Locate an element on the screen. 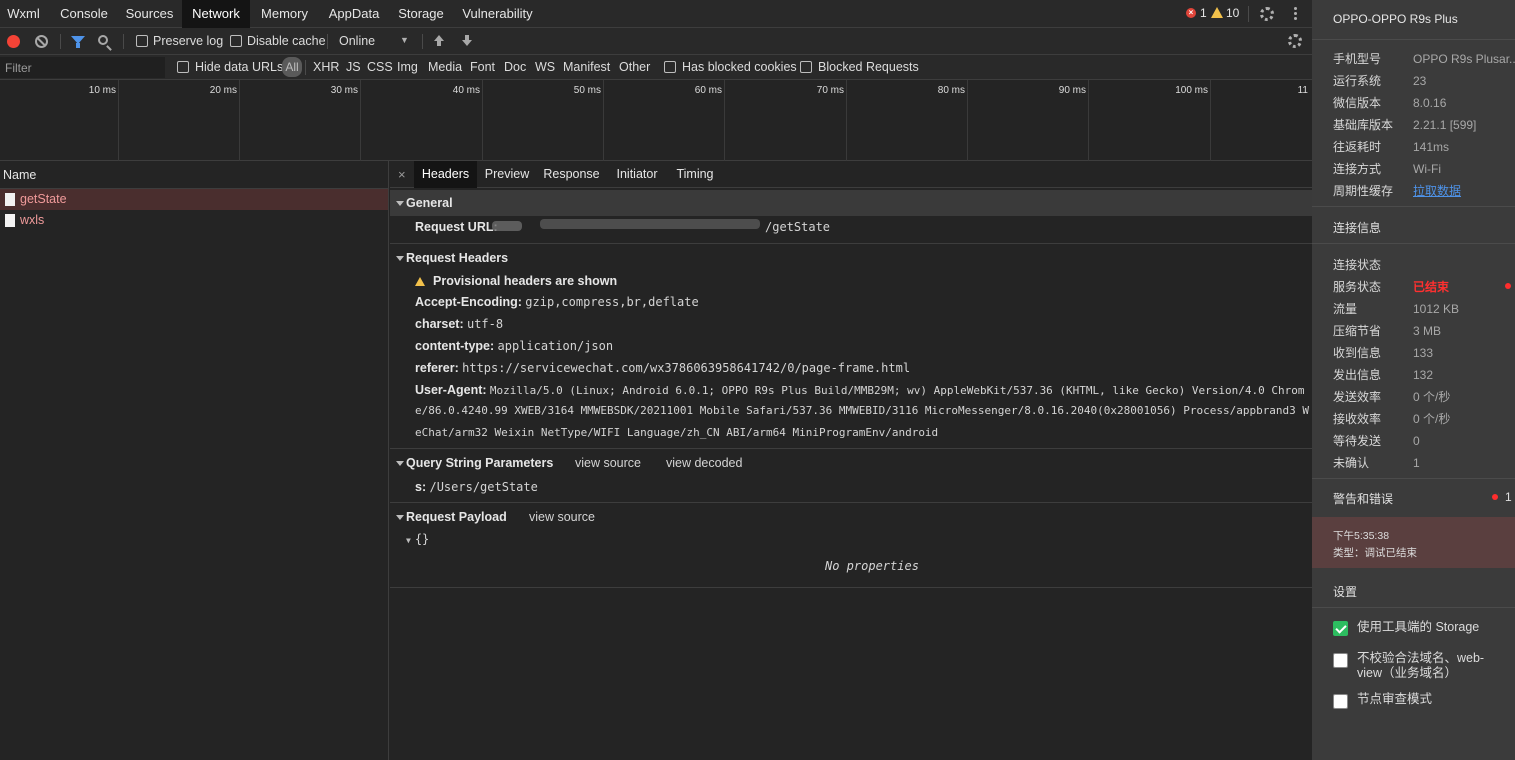  tab-appdata: AppData is located at coordinates (354, 14).